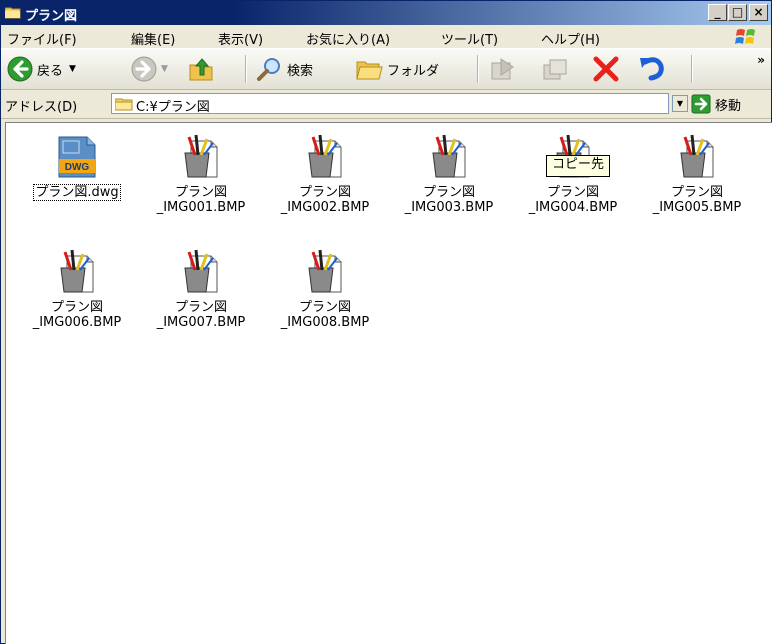 This screenshot has height=644, width=772. What do you see at coordinates (268, 69) in the screenshot?
I see `search-icon` at bounding box center [268, 69].